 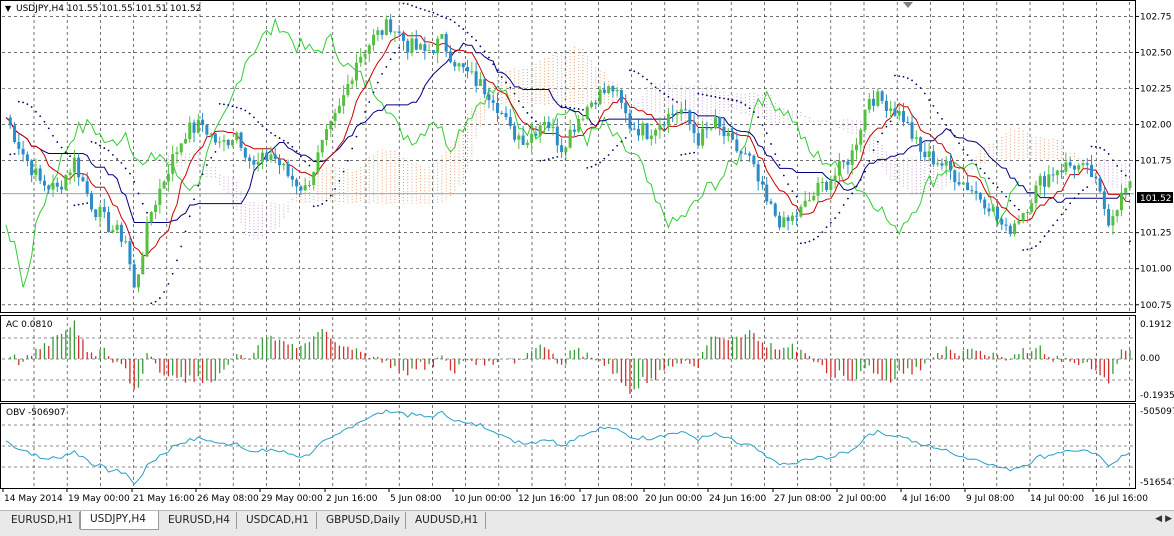 I want to click on scroll-right-icon: ▶, so click(x=1168, y=519).